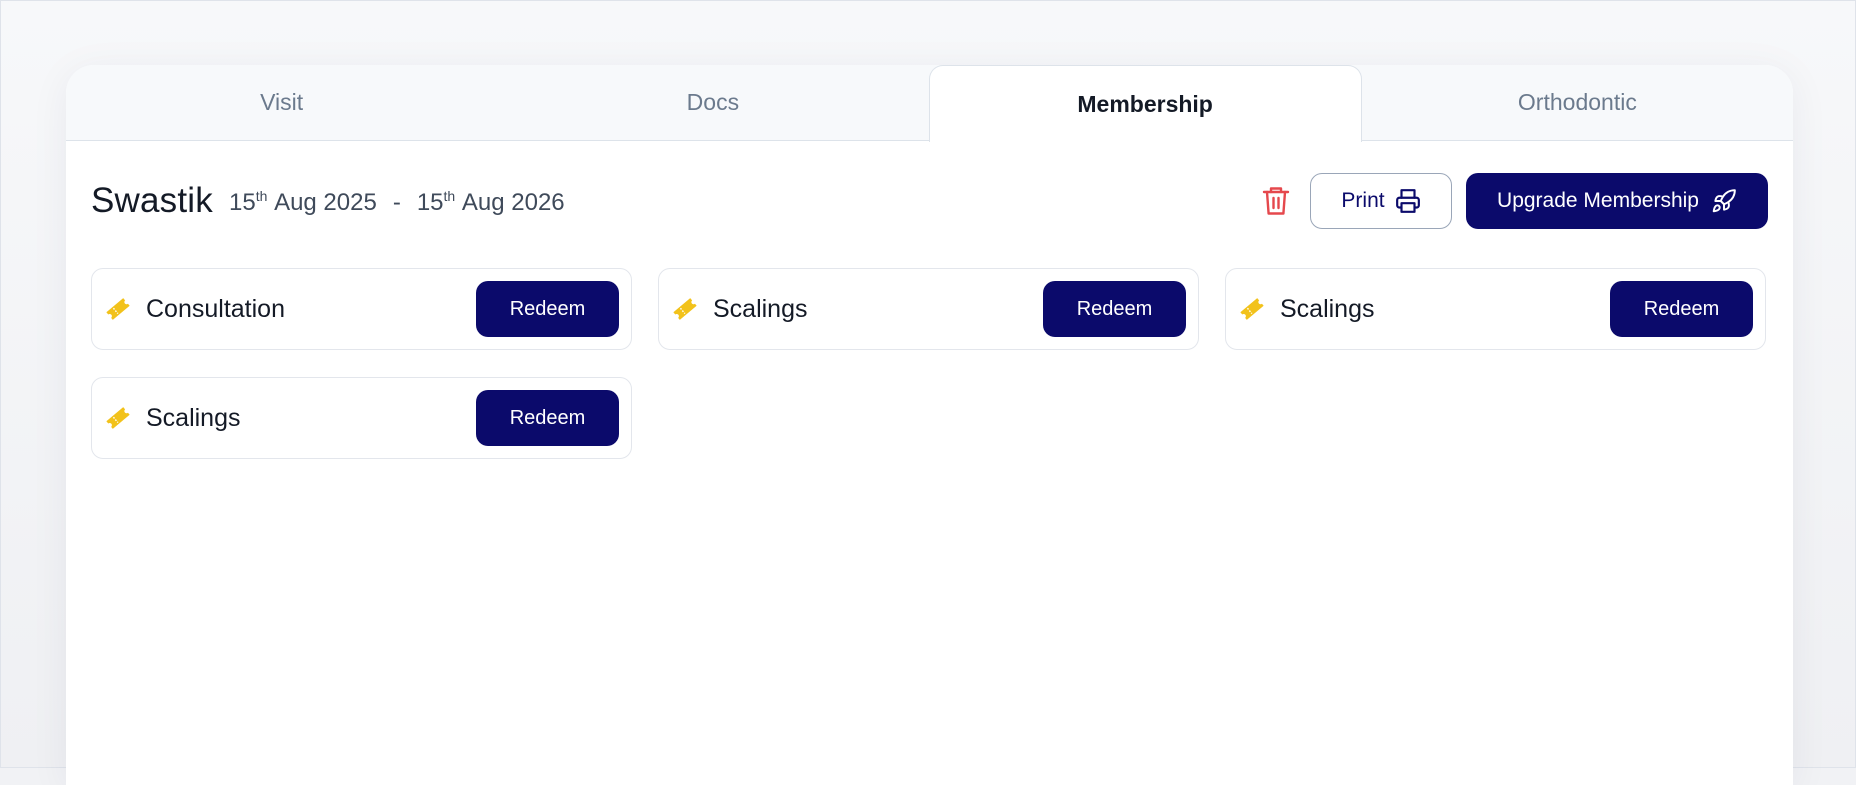 This screenshot has height=785, width=1856. Describe the element at coordinates (1724, 201) in the screenshot. I see `rocket-icon` at that location.